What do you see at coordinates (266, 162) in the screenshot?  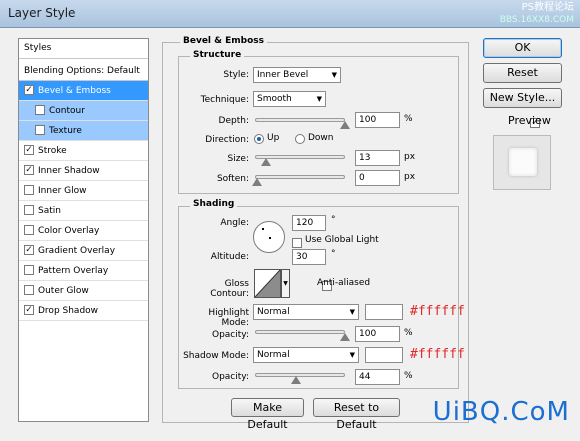 I see `size-slider-thumb` at bounding box center [266, 162].